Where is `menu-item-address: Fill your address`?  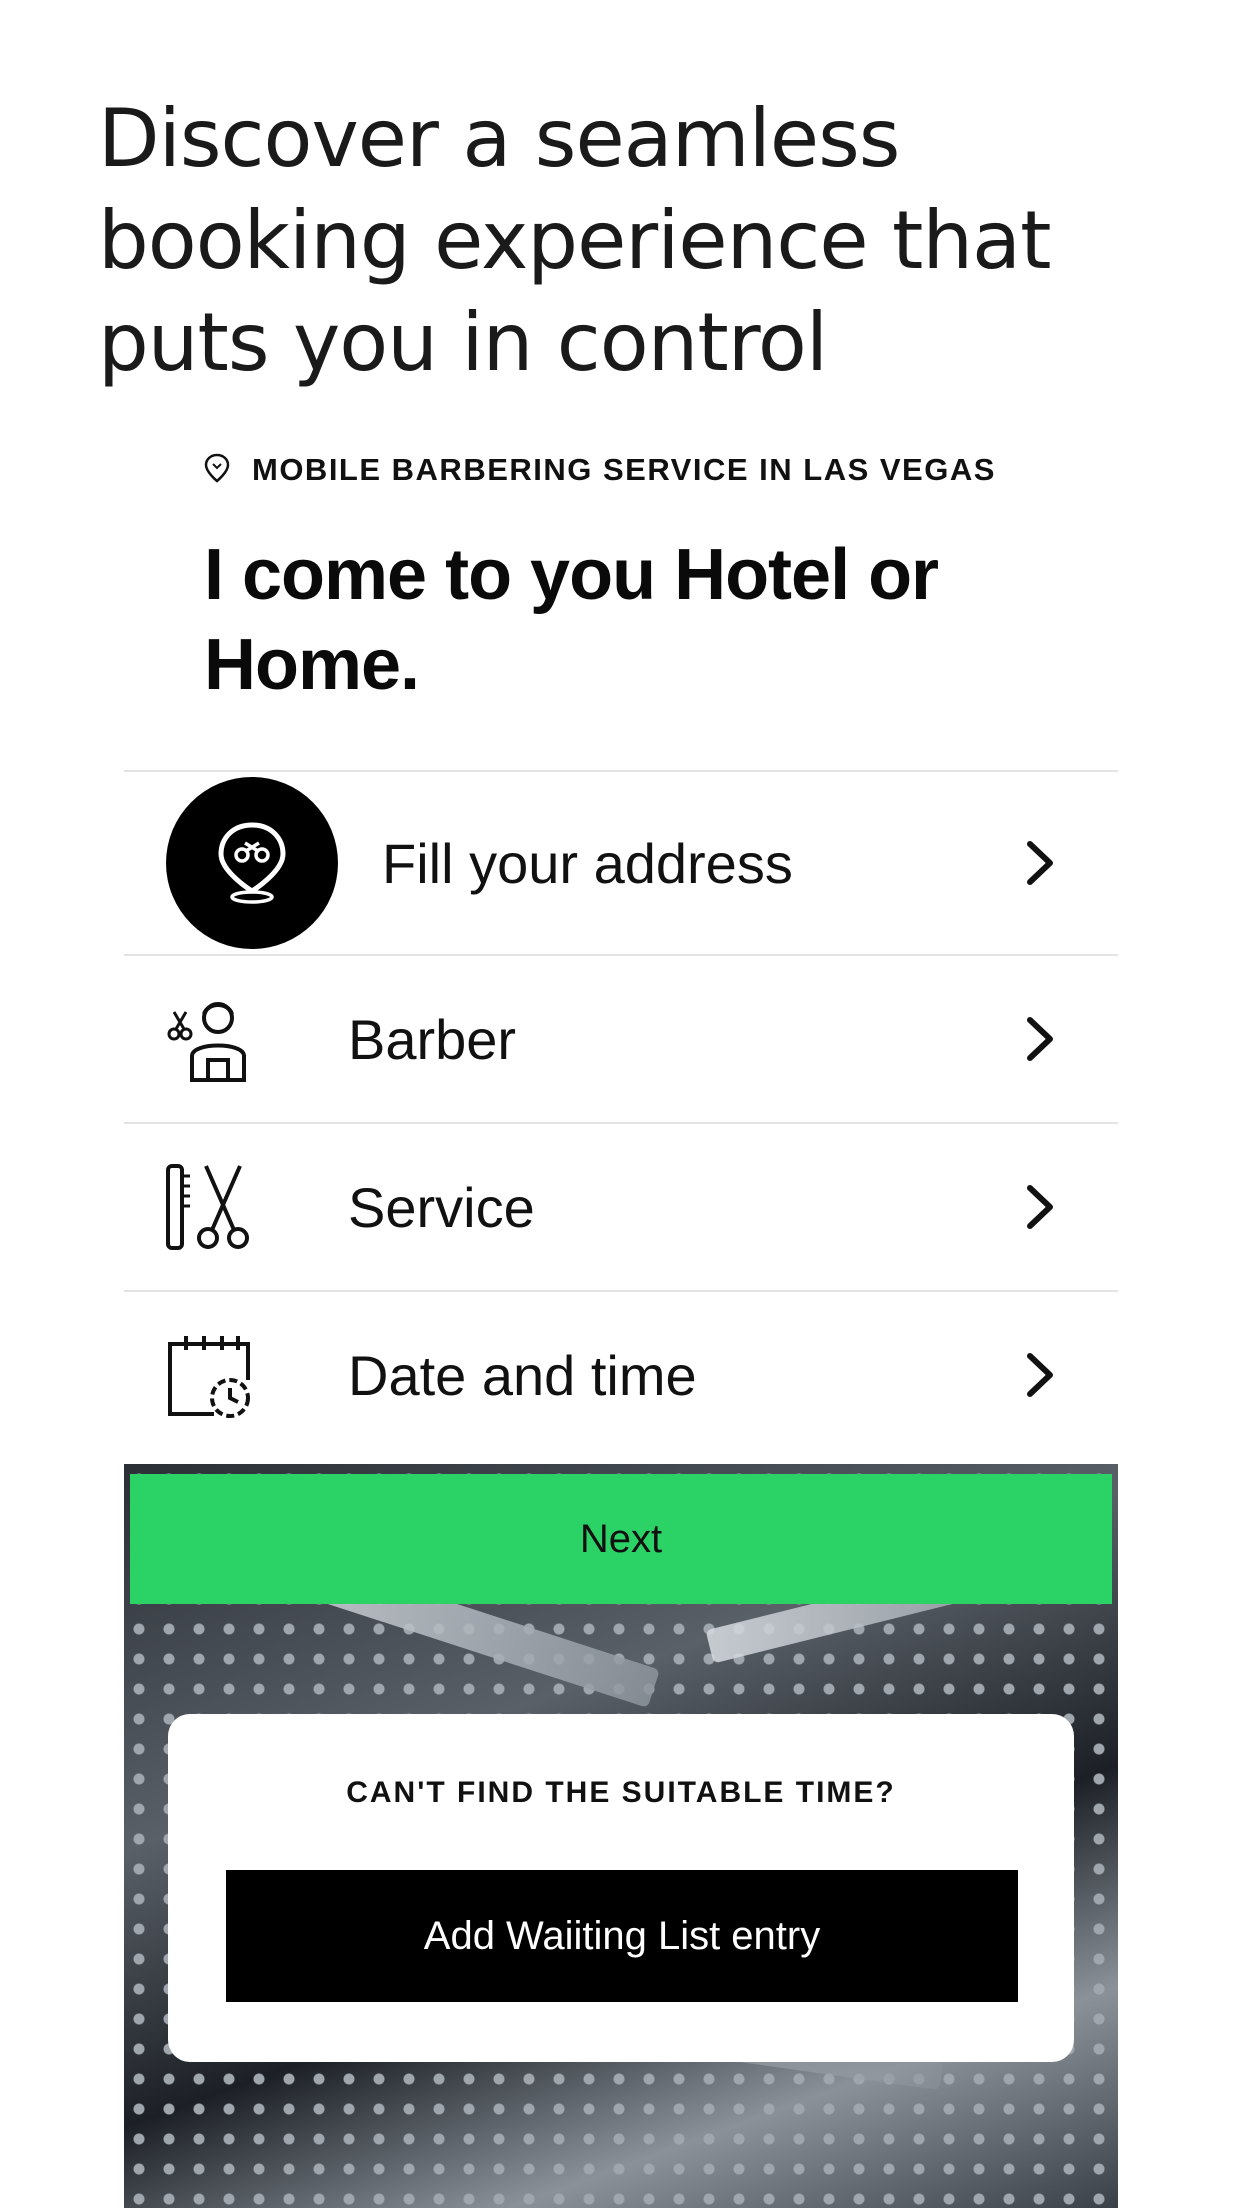 menu-item-address: Fill your address is located at coordinates (621, 862).